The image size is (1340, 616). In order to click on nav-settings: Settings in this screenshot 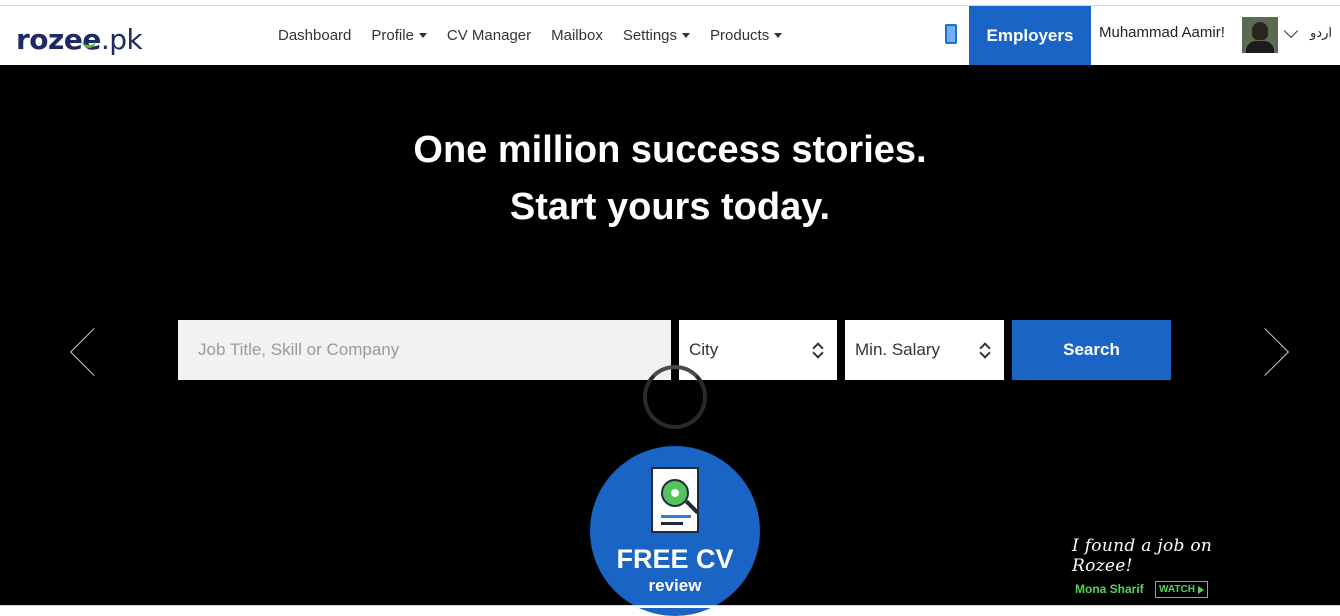, I will do `click(656, 35)`.